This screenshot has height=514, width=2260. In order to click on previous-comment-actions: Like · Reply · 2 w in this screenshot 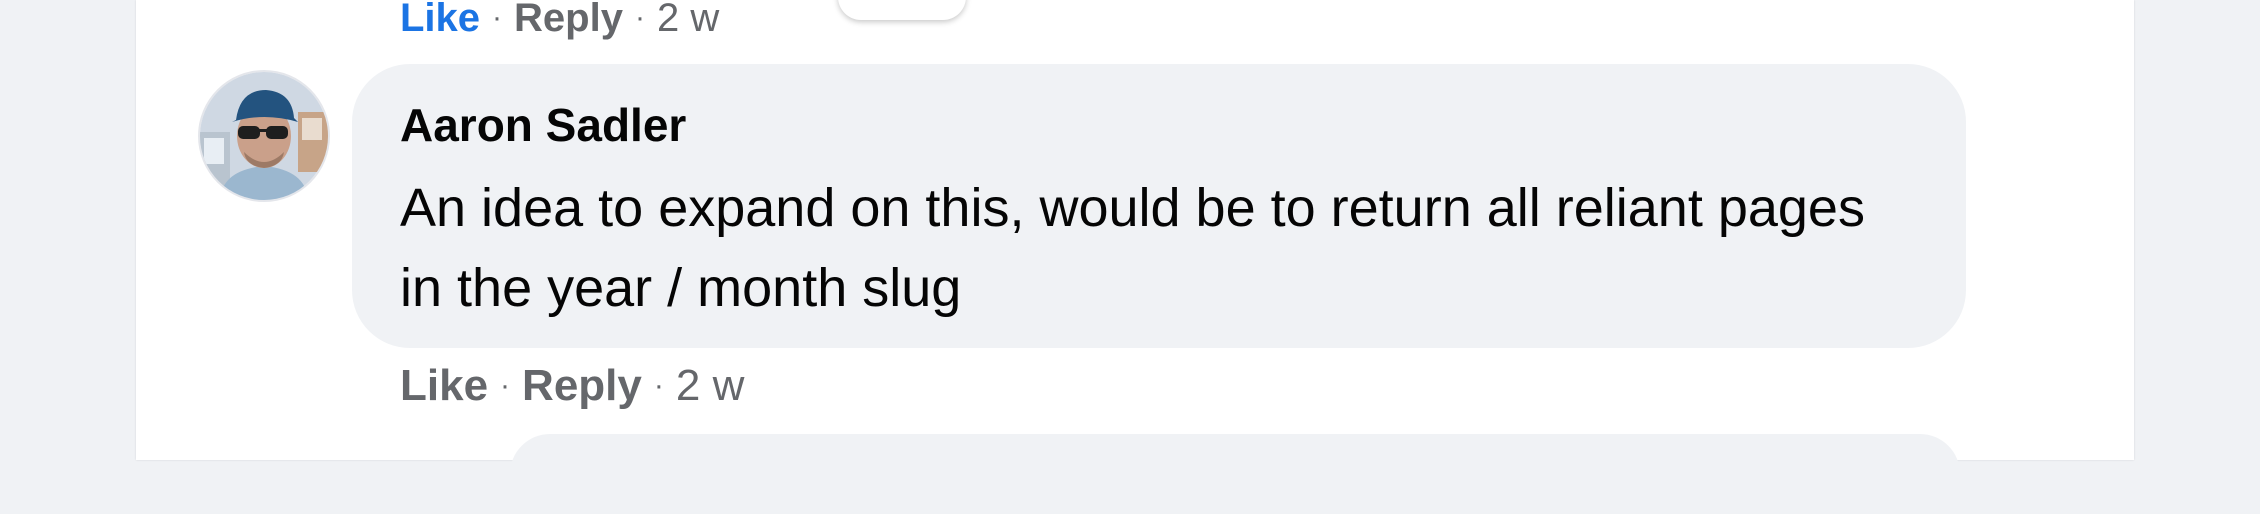, I will do `click(559, 22)`.